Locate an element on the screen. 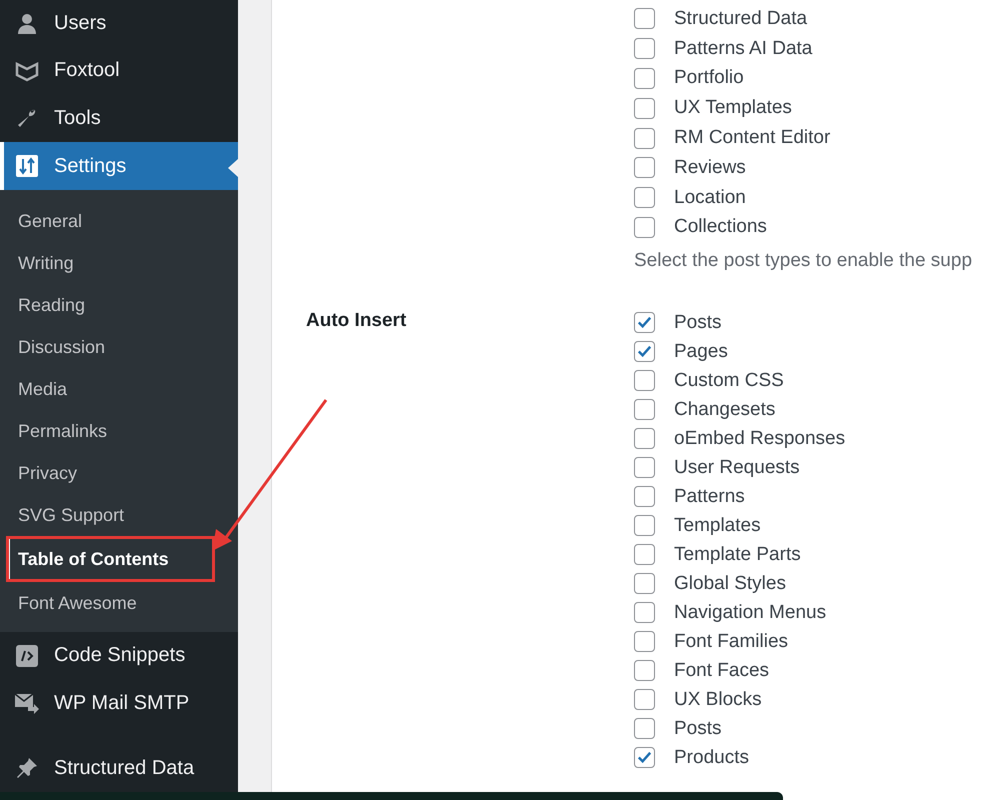 The height and width of the screenshot is (800, 1000). sidebar-menu-item: Tools is located at coordinates (119, 118).